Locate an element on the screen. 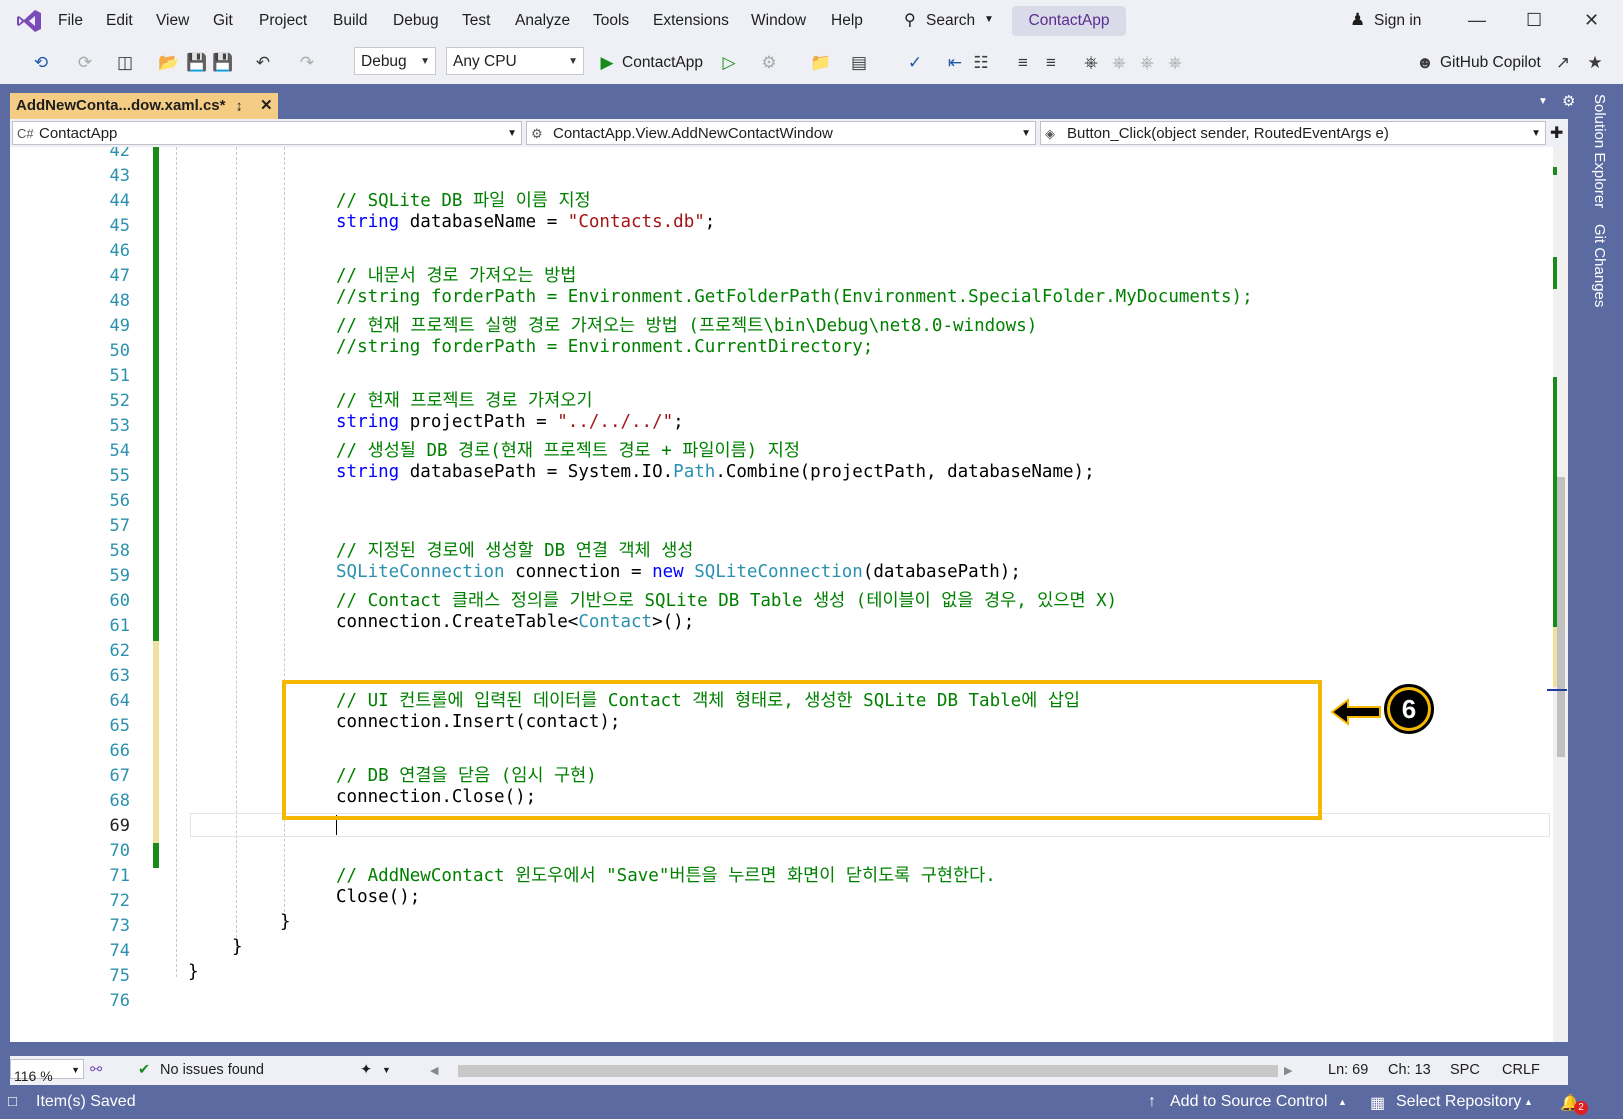  search-button: ⚲ Search ▼ is located at coordinates (950, 21).